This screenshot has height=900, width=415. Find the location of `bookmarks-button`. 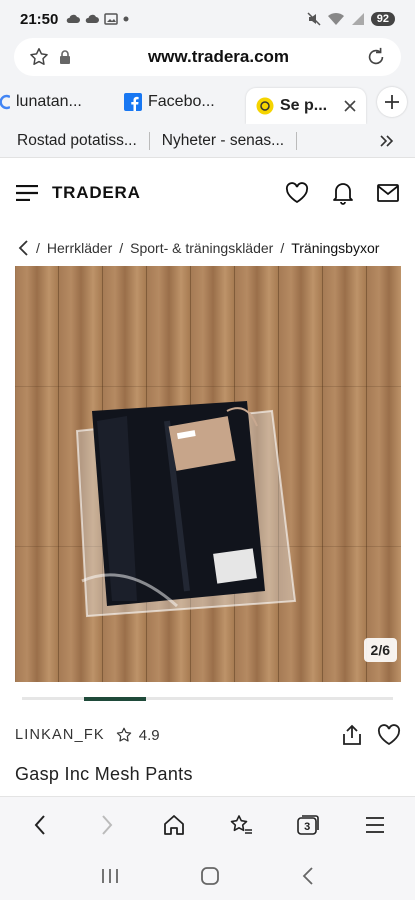

bookmarks-button is located at coordinates (241, 825).